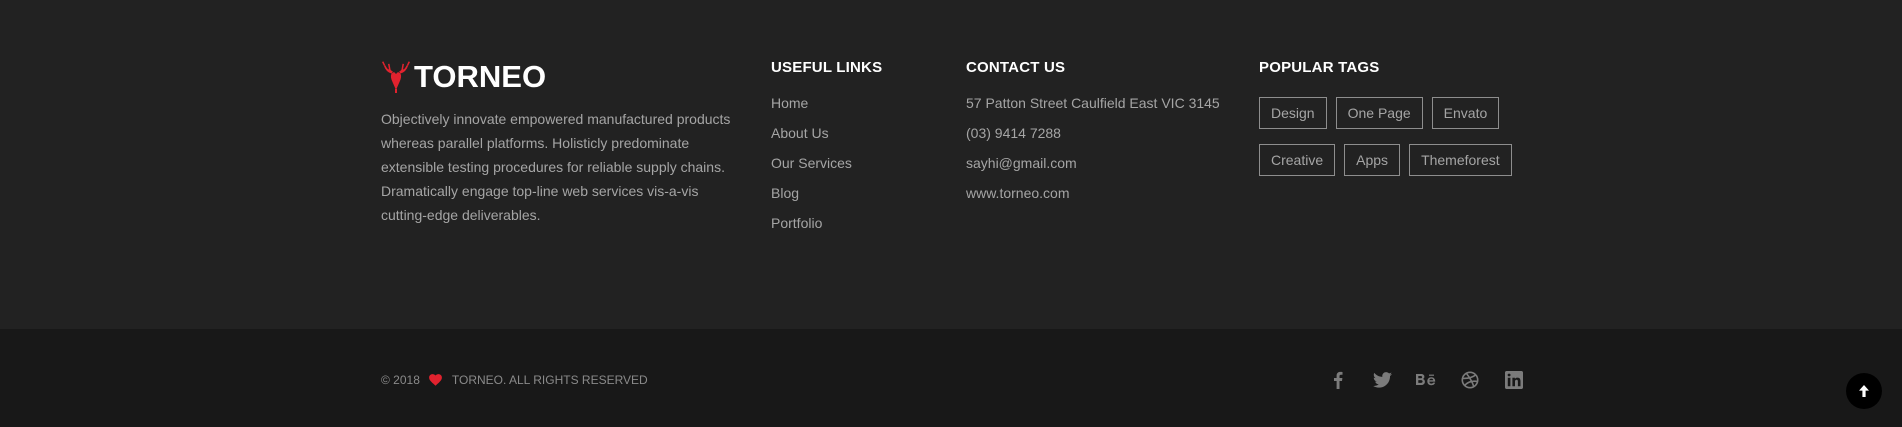  Describe the element at coordinates (861, 139) in the screenshot. I see `footer-link-about-us: About Us` at that location.